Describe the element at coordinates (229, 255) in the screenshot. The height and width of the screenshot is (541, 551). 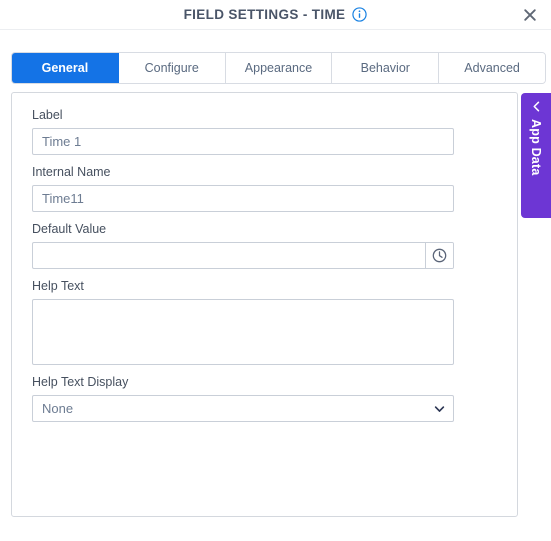
I see `default-value-input` at that location.